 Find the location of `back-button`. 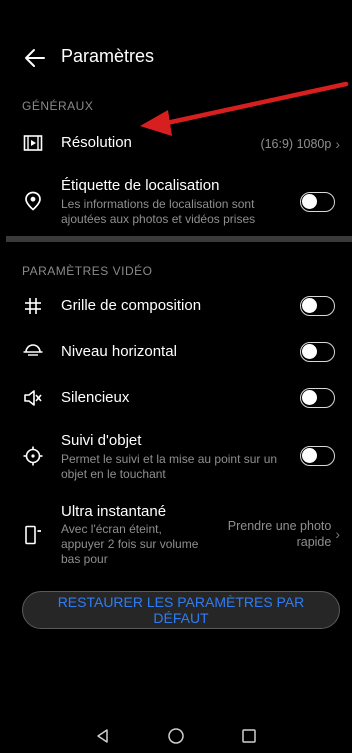

back-button is located at coordinates (35, 58).